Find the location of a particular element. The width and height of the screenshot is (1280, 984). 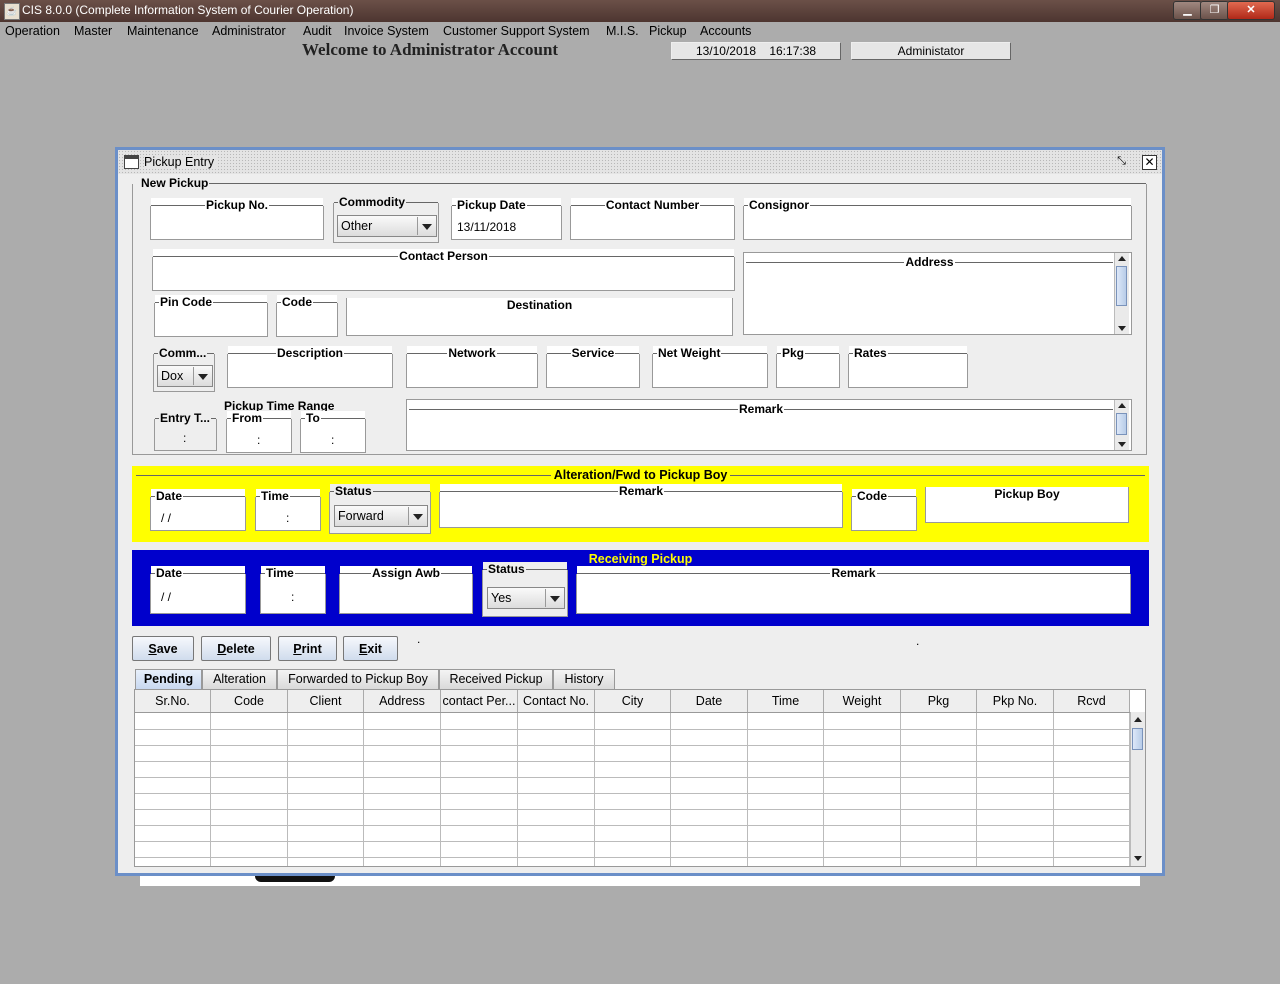

rcv-status-select: Yes is located at coordinates (526, 598).